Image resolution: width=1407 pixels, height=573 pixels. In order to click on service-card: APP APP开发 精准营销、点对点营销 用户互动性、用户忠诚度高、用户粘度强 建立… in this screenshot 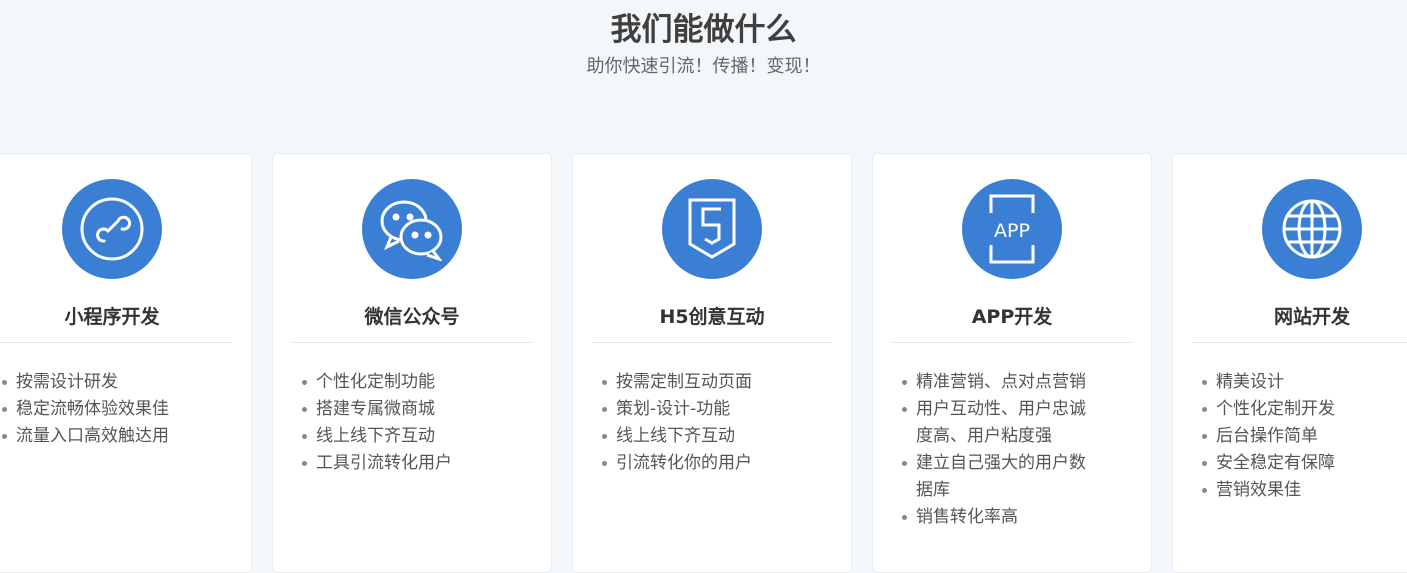, I will do `click(1012, 363)`.